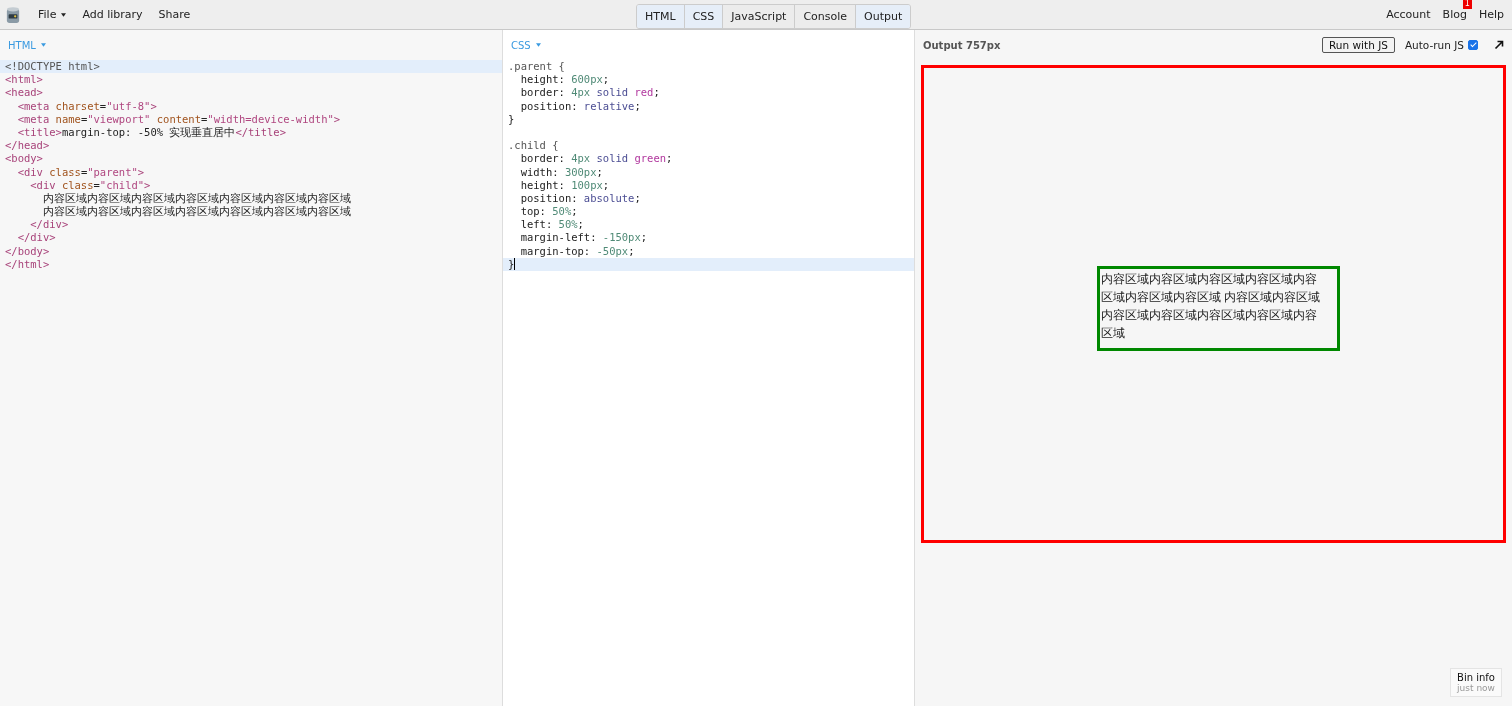  Describe the element at coordinates (1358, 45) in the screenshot. I see `run-button: Run with JS` at that location.